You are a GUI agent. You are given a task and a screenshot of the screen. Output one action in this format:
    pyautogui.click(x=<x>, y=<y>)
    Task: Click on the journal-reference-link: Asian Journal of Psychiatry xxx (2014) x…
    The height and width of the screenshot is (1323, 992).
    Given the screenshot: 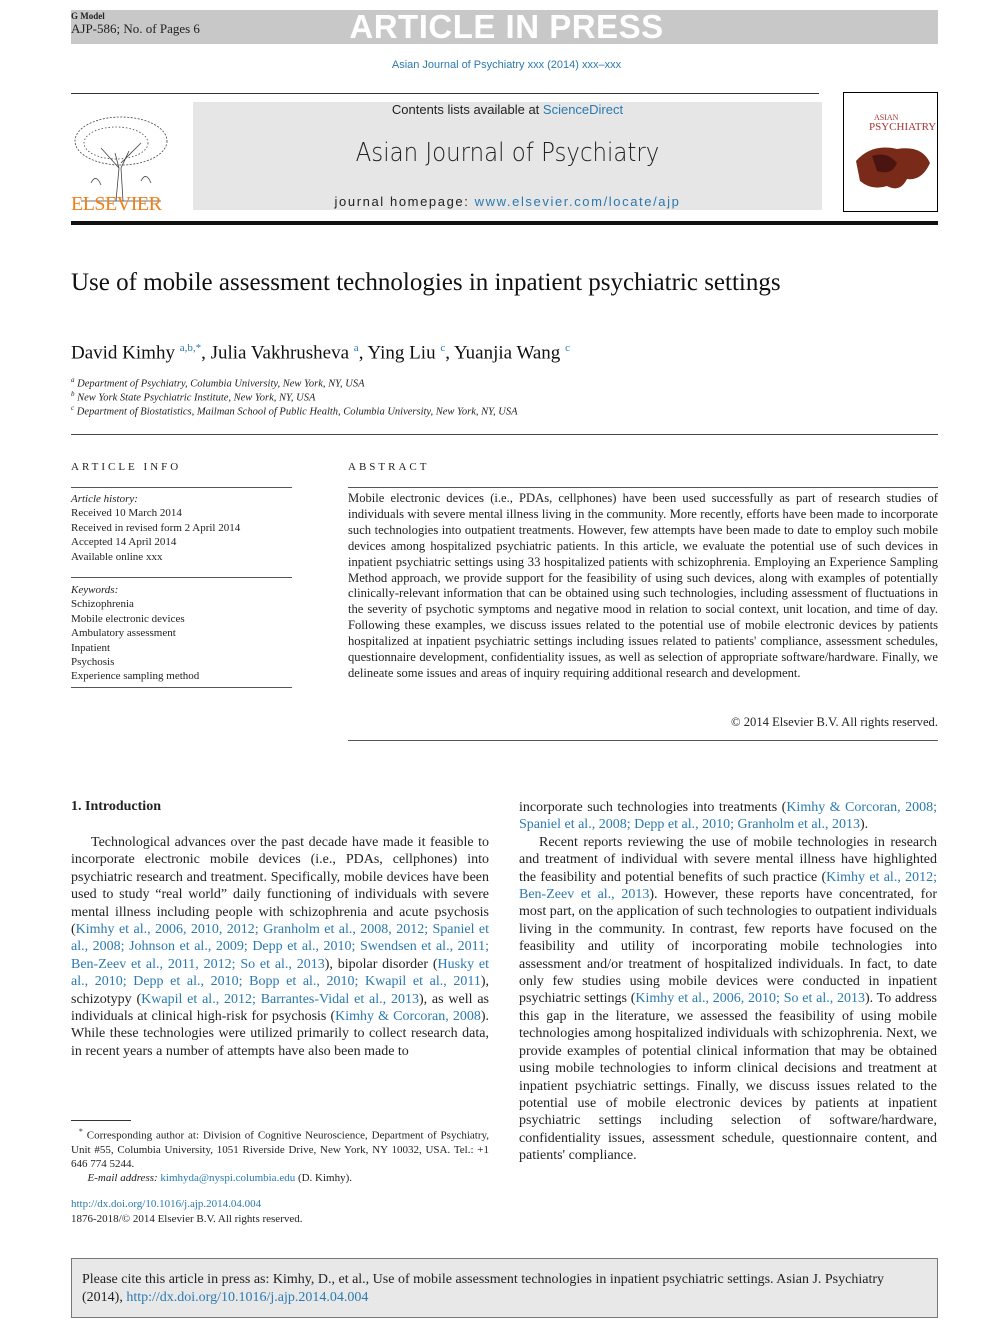 What is the action you would take?
    pyautogui.click(x=496, y=65)
    